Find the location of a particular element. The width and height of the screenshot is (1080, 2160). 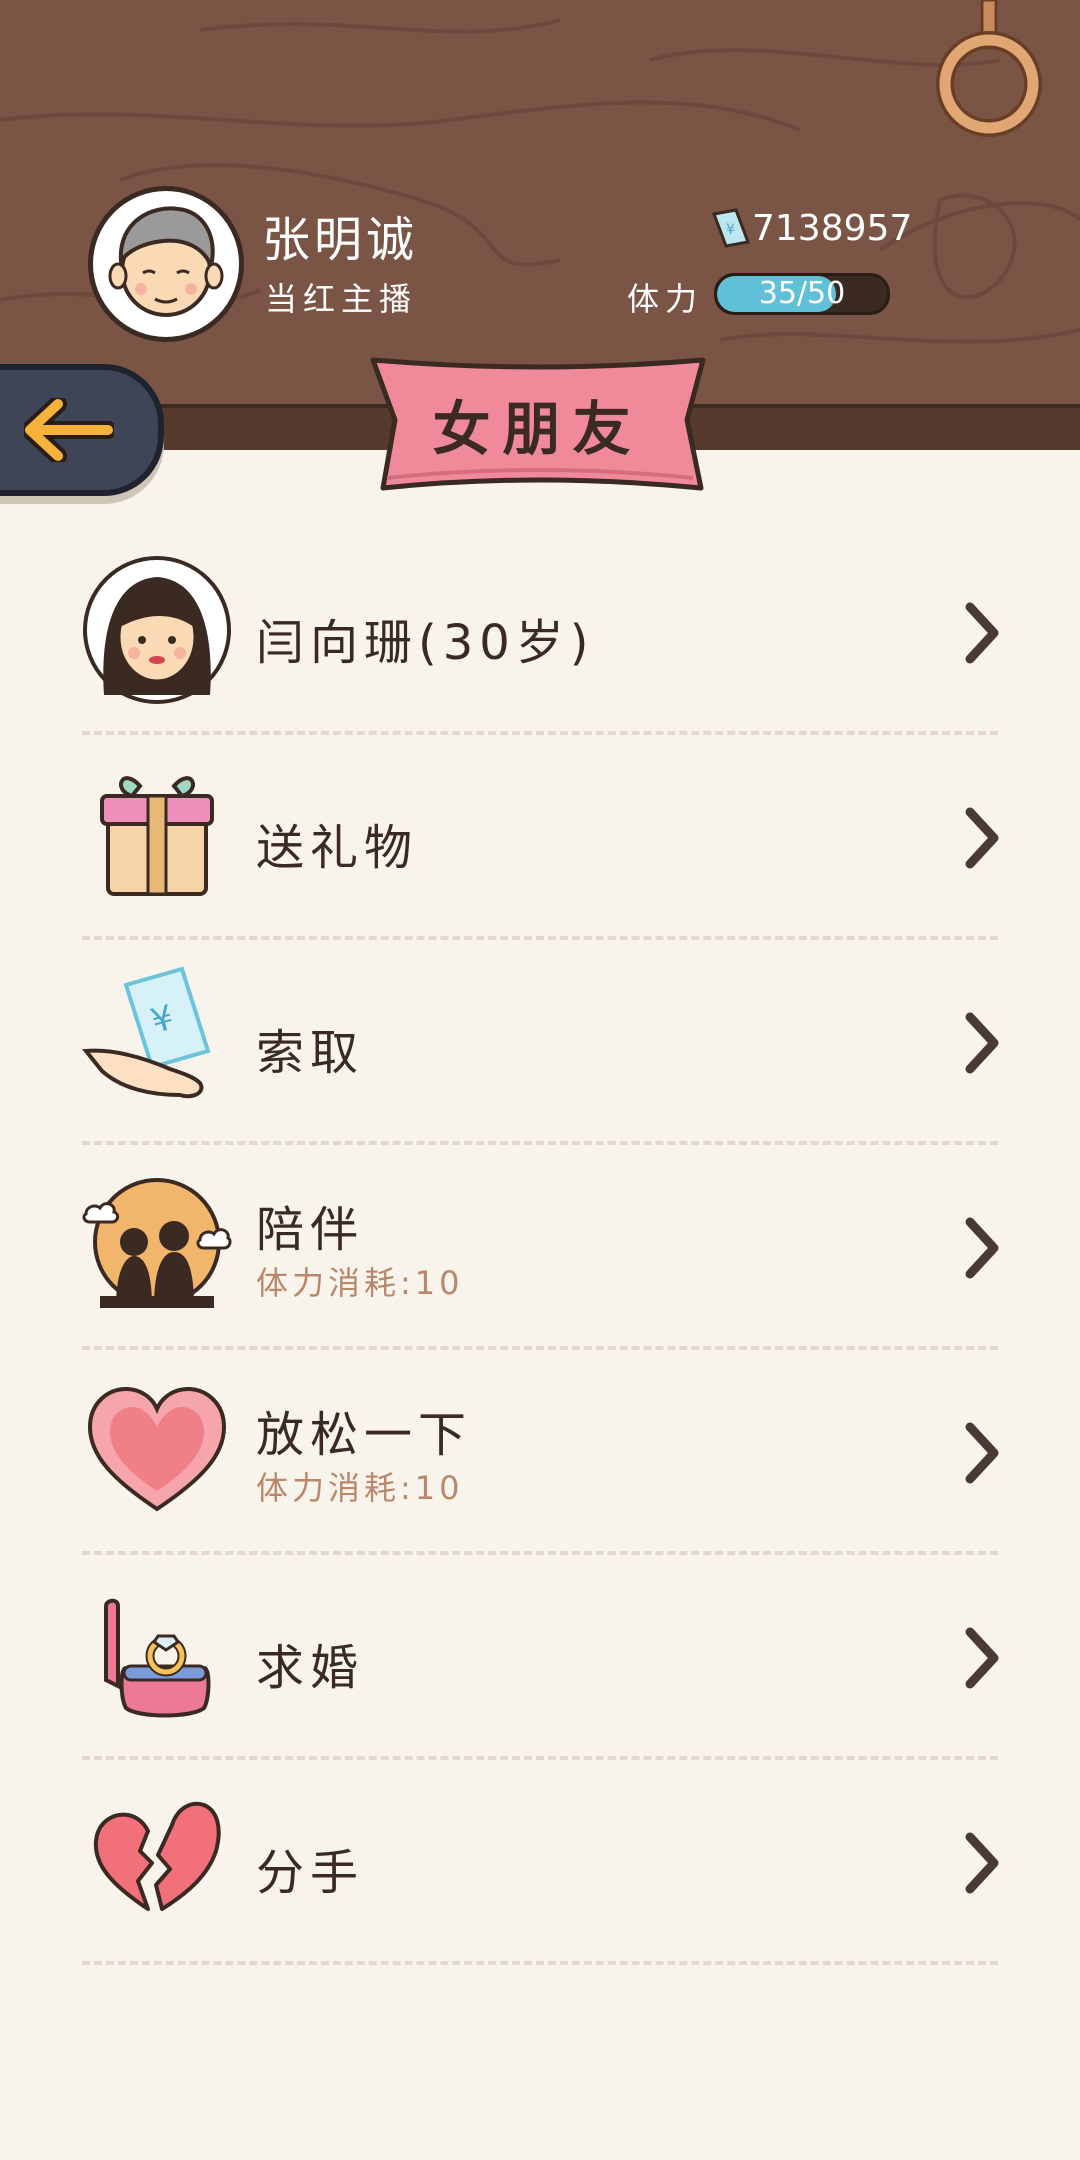

heart-icon is located at coordinates (157, 1449).